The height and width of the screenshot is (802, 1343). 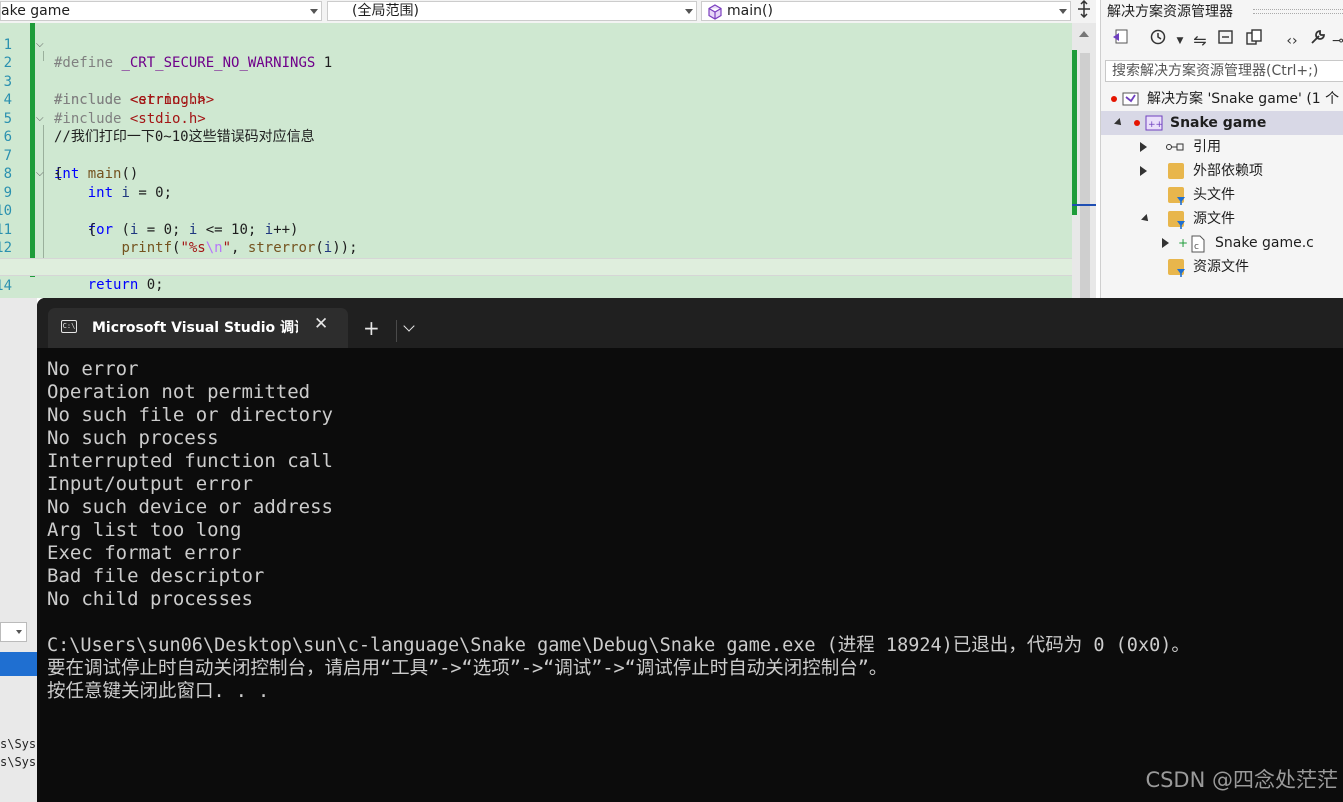 What do you see at coordinates (150, 599) in the screenshot?
I see `output-line: No child processes` at bounding box center [150, 599].